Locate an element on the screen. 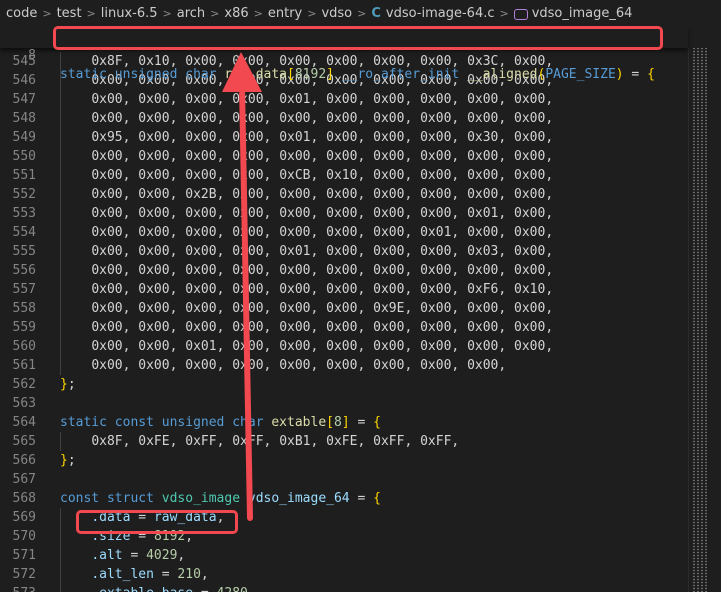  code-line: 563 is located at coordinates (344, 403).